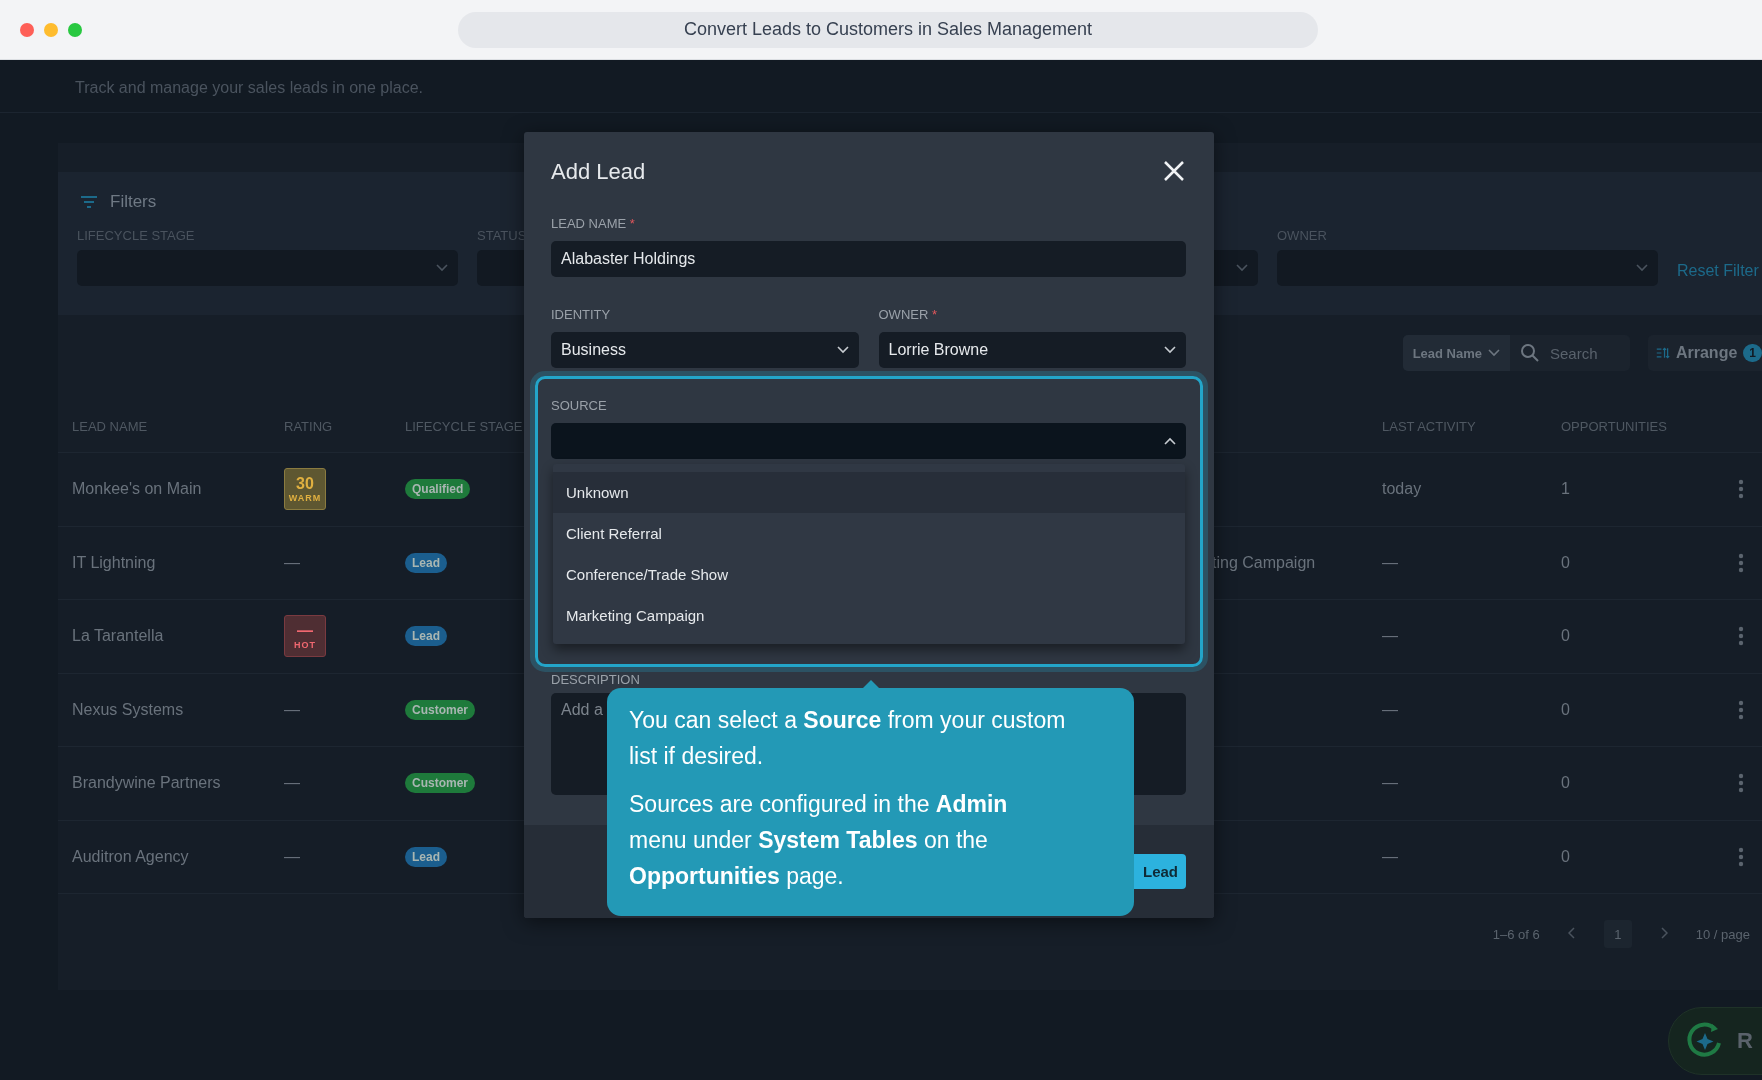 This screenshot has width=1762, height=1080. What do you see at coordinates (89, 202) in the screenshot?
I see `filter-icon` at bounding box center [89, 202].